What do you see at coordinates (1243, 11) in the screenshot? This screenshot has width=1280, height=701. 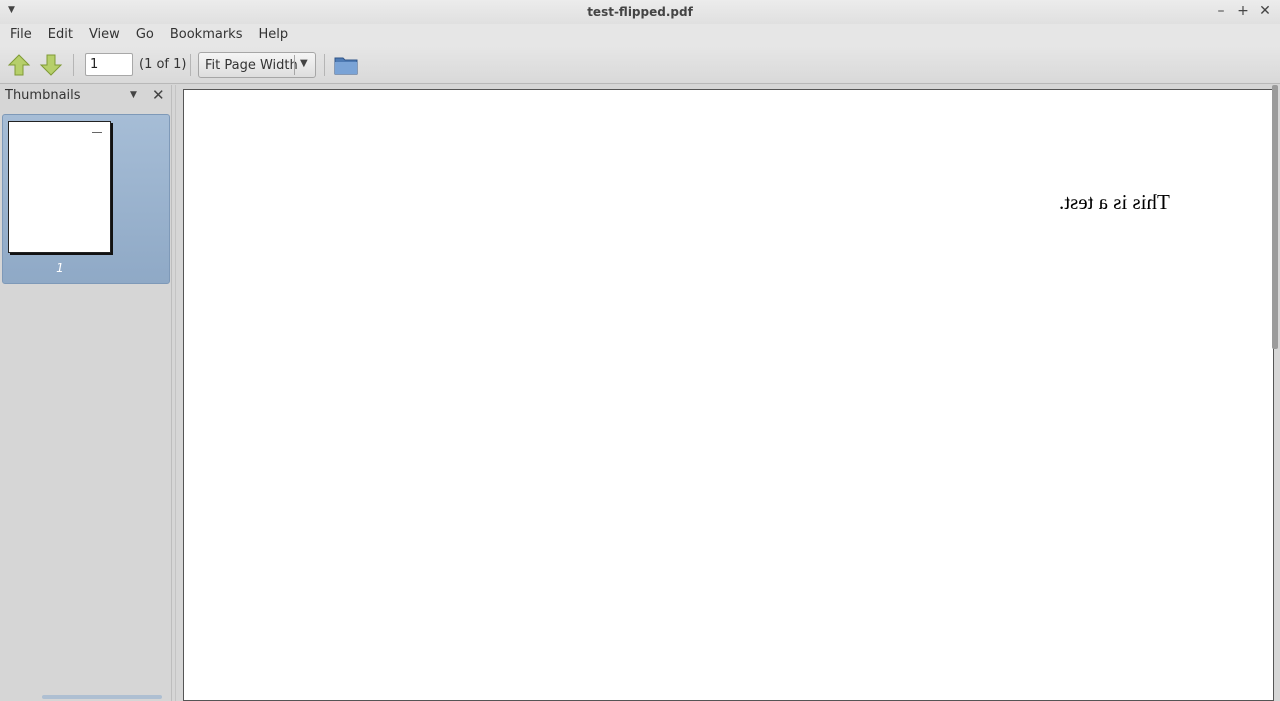 I see `maximize-icon: +` at bounding box center [1243, 11].